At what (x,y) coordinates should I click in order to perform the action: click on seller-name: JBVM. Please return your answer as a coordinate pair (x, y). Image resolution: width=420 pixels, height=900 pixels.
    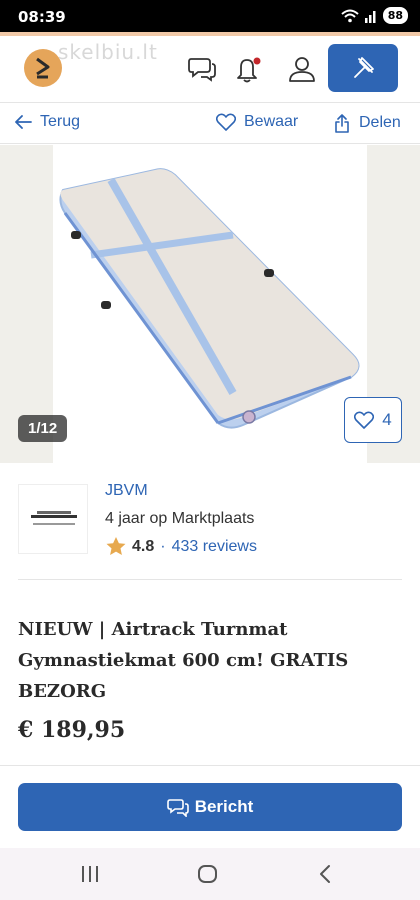
    Looking at the image, I should click on (126, 491).